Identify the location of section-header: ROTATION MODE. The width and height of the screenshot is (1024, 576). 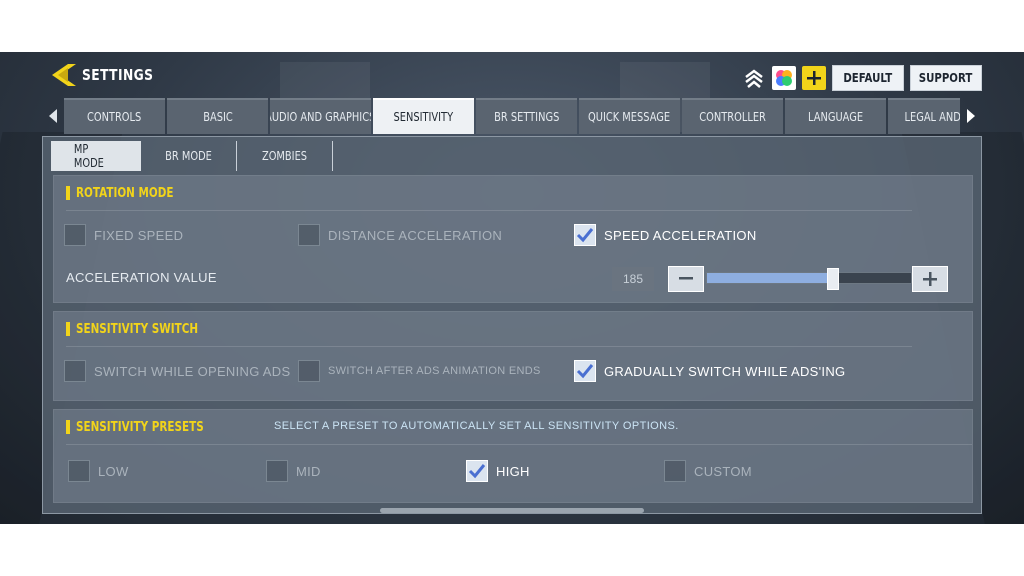
(132, 193).